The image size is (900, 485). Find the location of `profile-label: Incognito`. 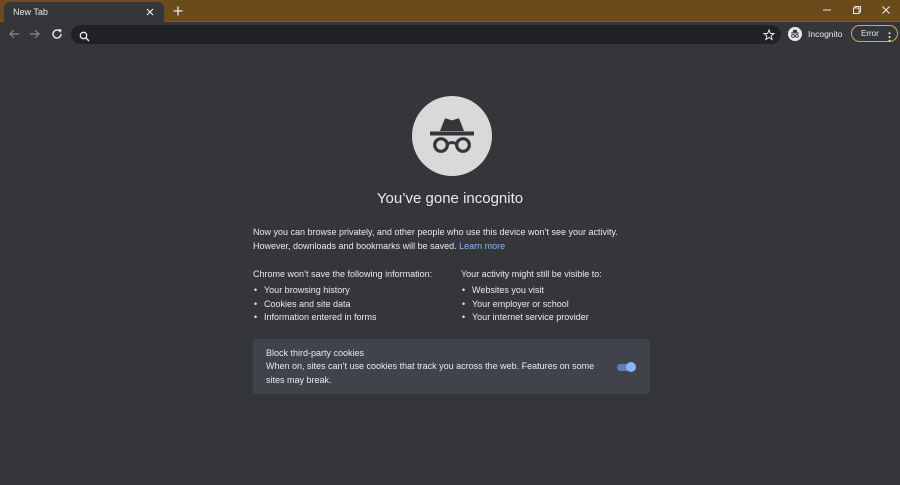

profile-label: Incognito is located at coordinates (825, 34).